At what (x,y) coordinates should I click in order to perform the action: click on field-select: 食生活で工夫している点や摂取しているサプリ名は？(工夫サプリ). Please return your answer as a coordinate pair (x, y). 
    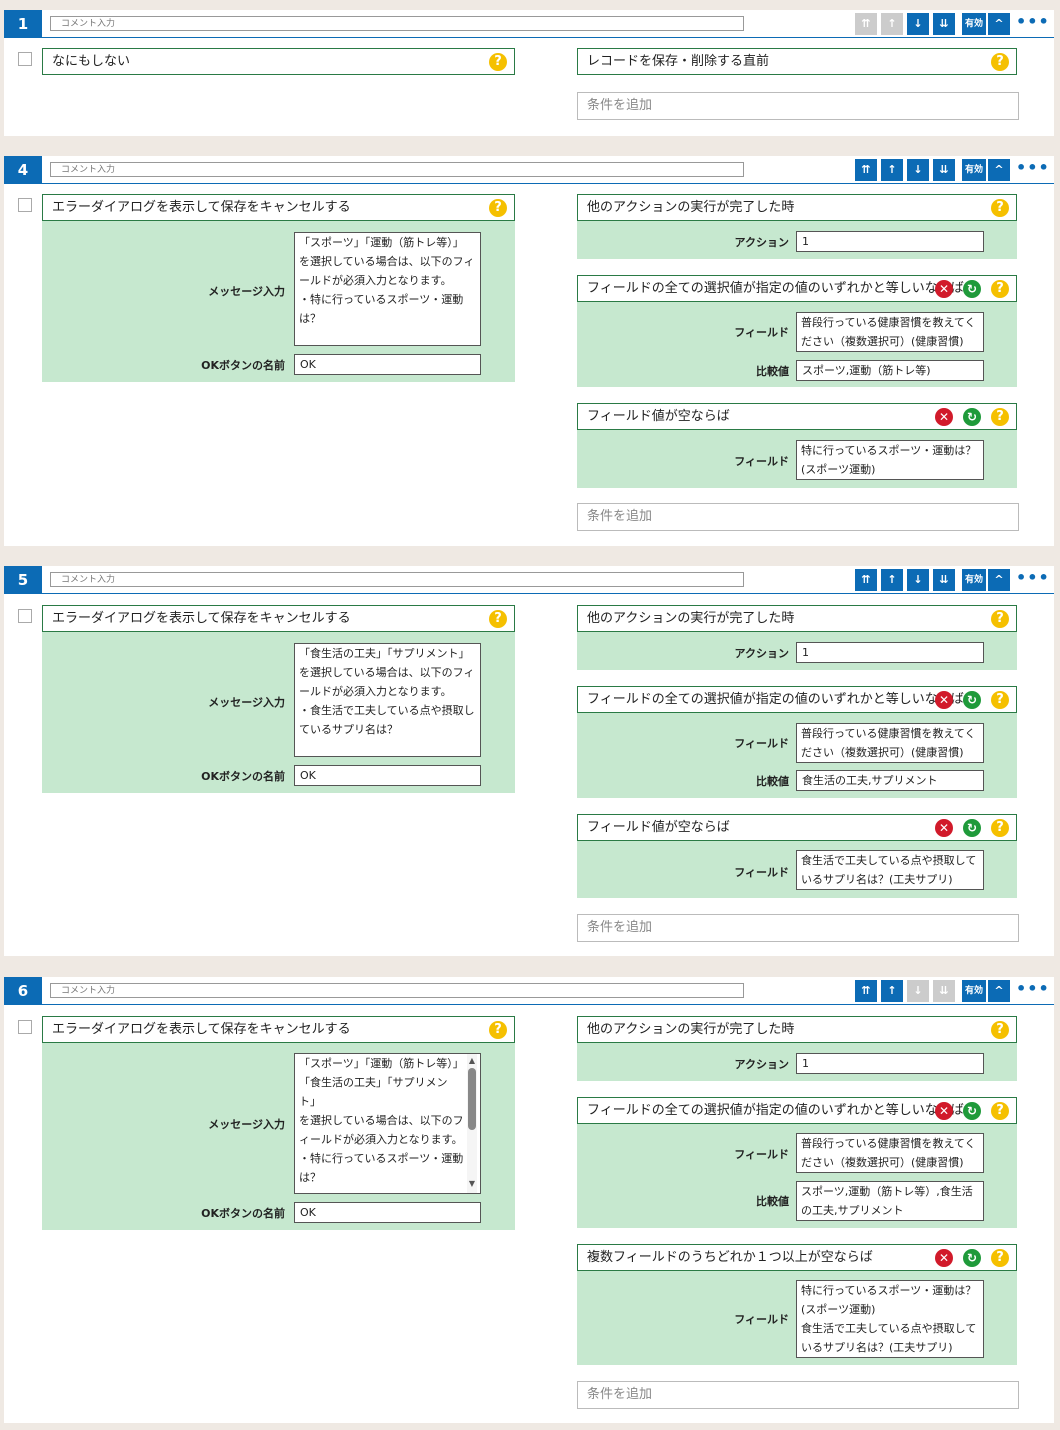
    Looking at the image, I should click on (890, 870).